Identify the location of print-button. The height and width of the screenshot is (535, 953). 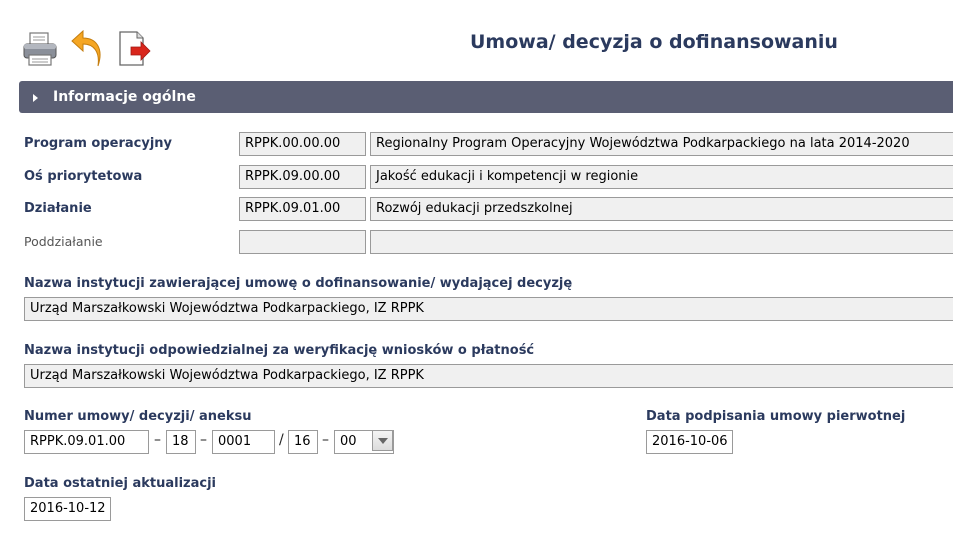
(40, 49).